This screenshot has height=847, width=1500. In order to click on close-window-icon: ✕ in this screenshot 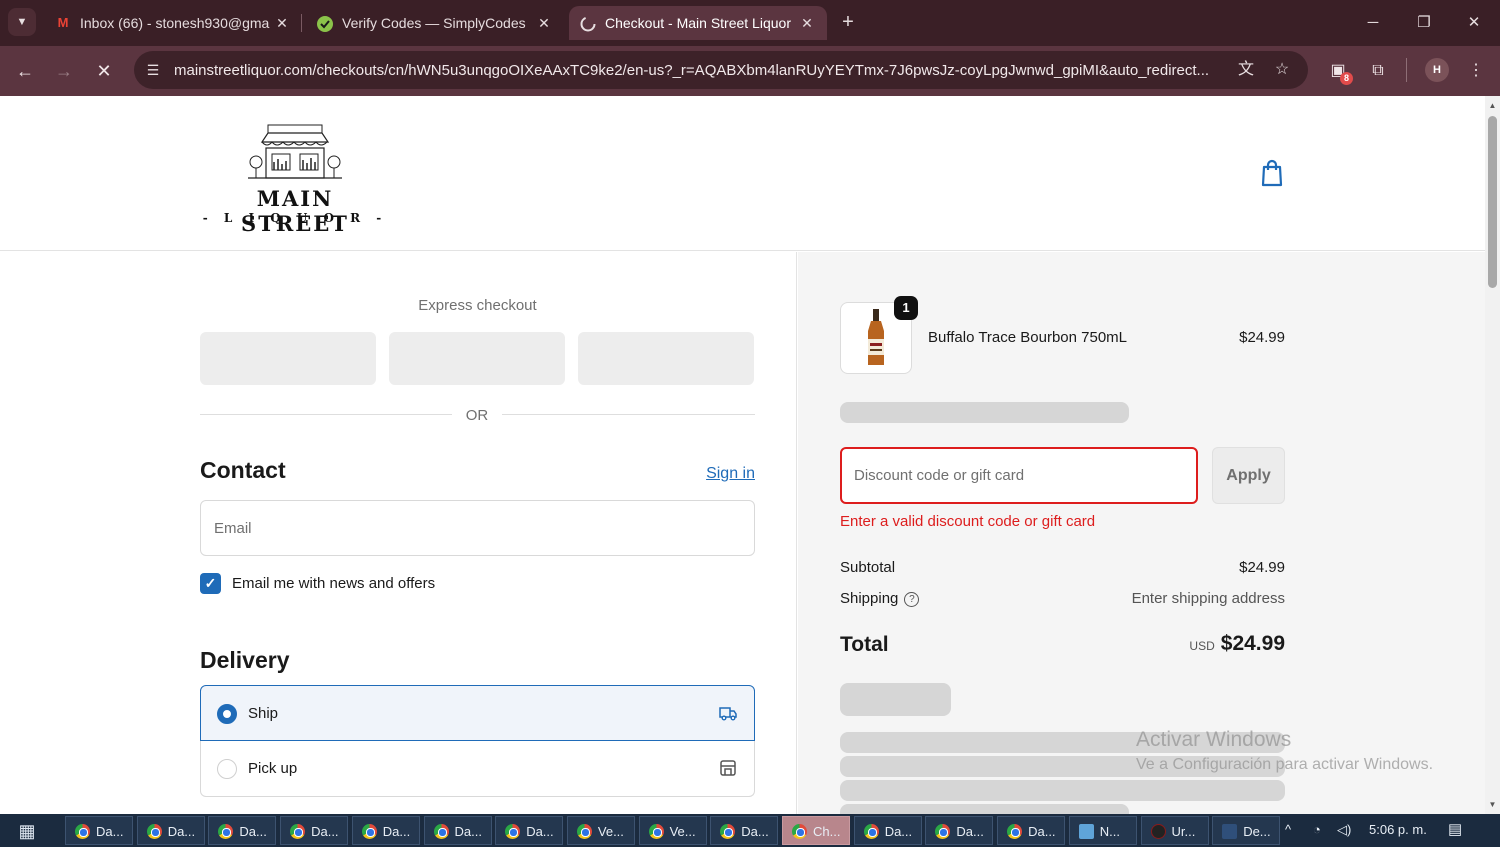, I will do `click(1474, 23)`.